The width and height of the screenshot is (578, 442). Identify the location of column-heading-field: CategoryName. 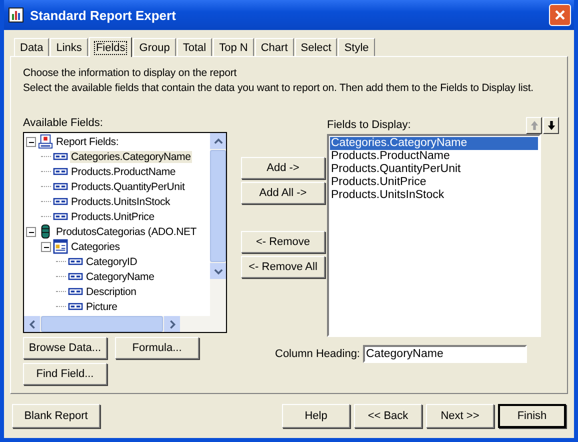
(445, 354).